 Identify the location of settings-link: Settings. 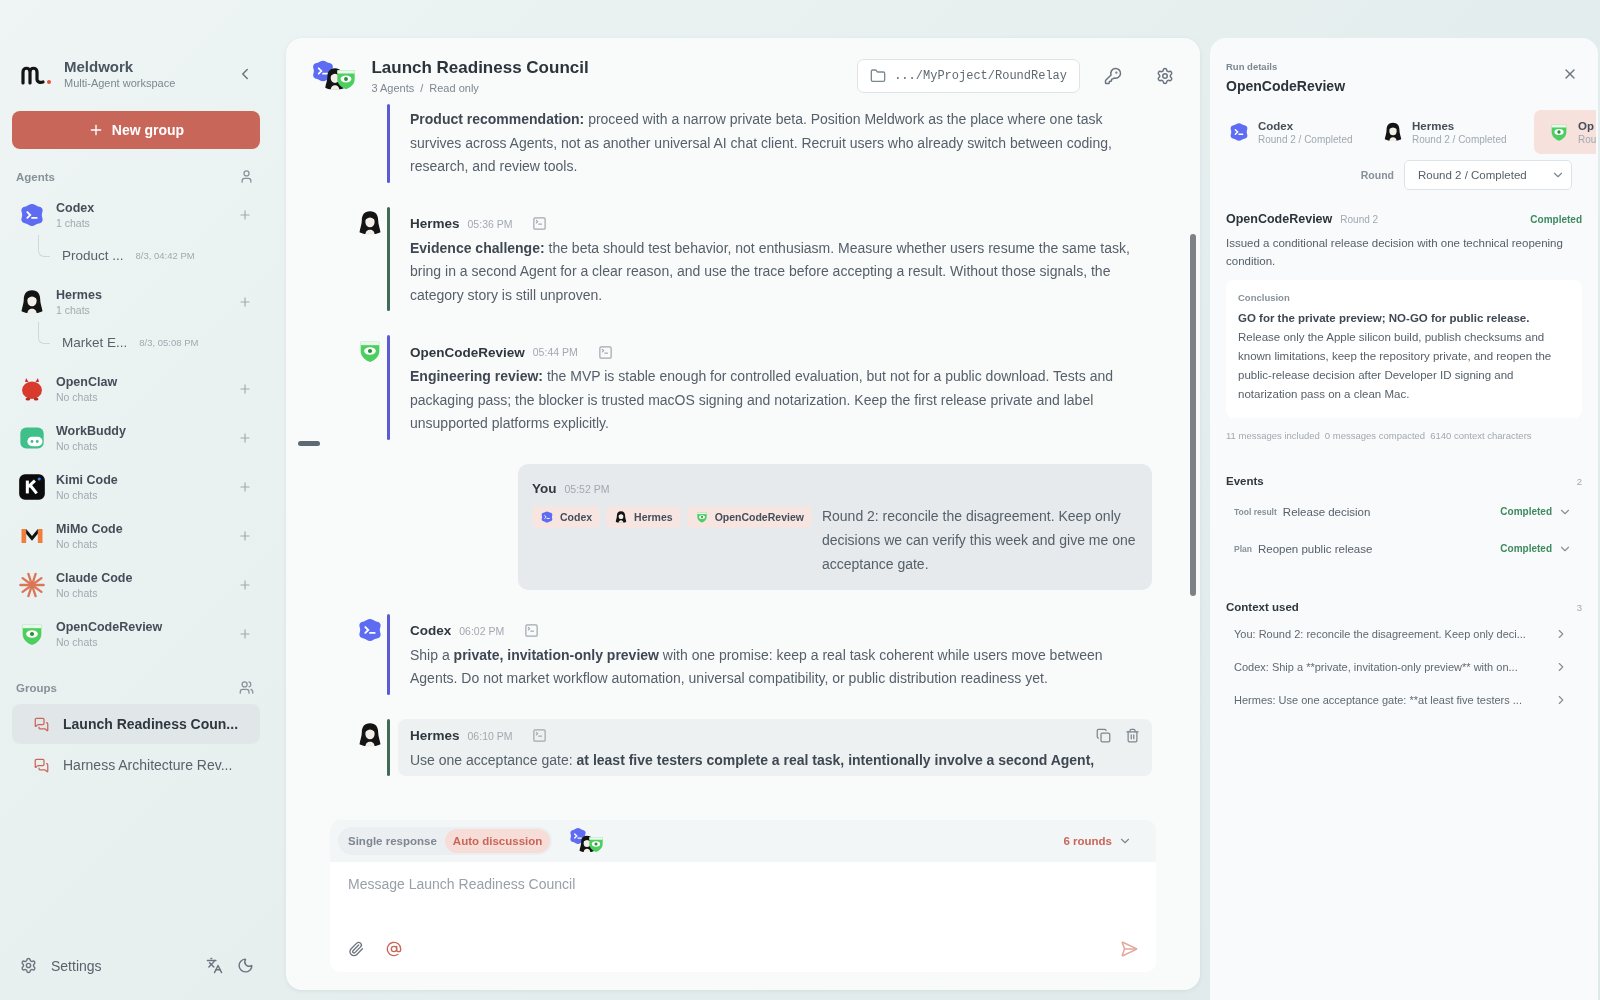
(121, 965).